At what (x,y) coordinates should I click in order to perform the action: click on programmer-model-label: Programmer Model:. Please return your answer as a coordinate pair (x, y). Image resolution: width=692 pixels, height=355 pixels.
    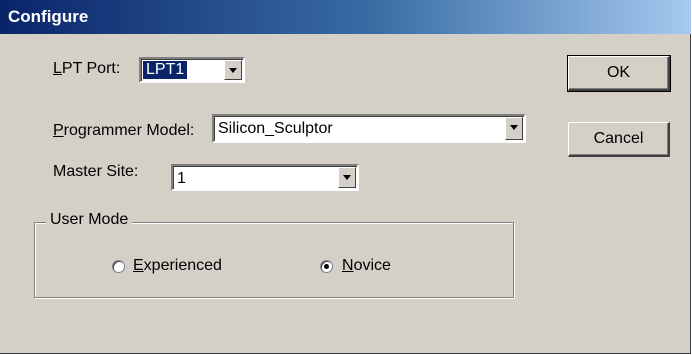
    Looking at the image, I should click on (124, 130).